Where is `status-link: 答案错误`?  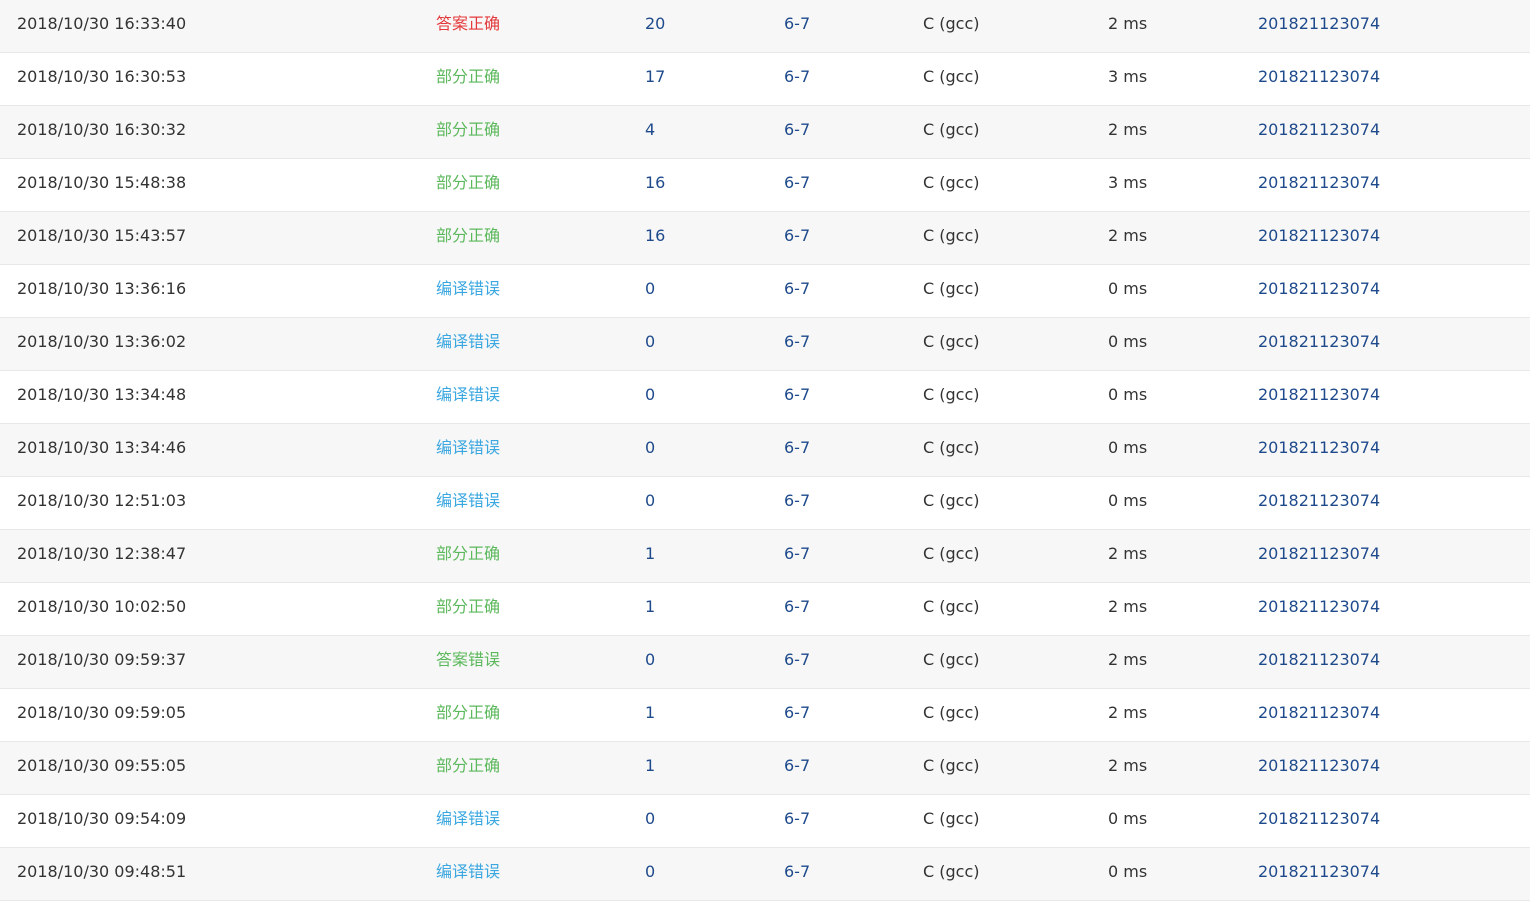 status-link: 答案错误 is located at coordinates (468, 662).